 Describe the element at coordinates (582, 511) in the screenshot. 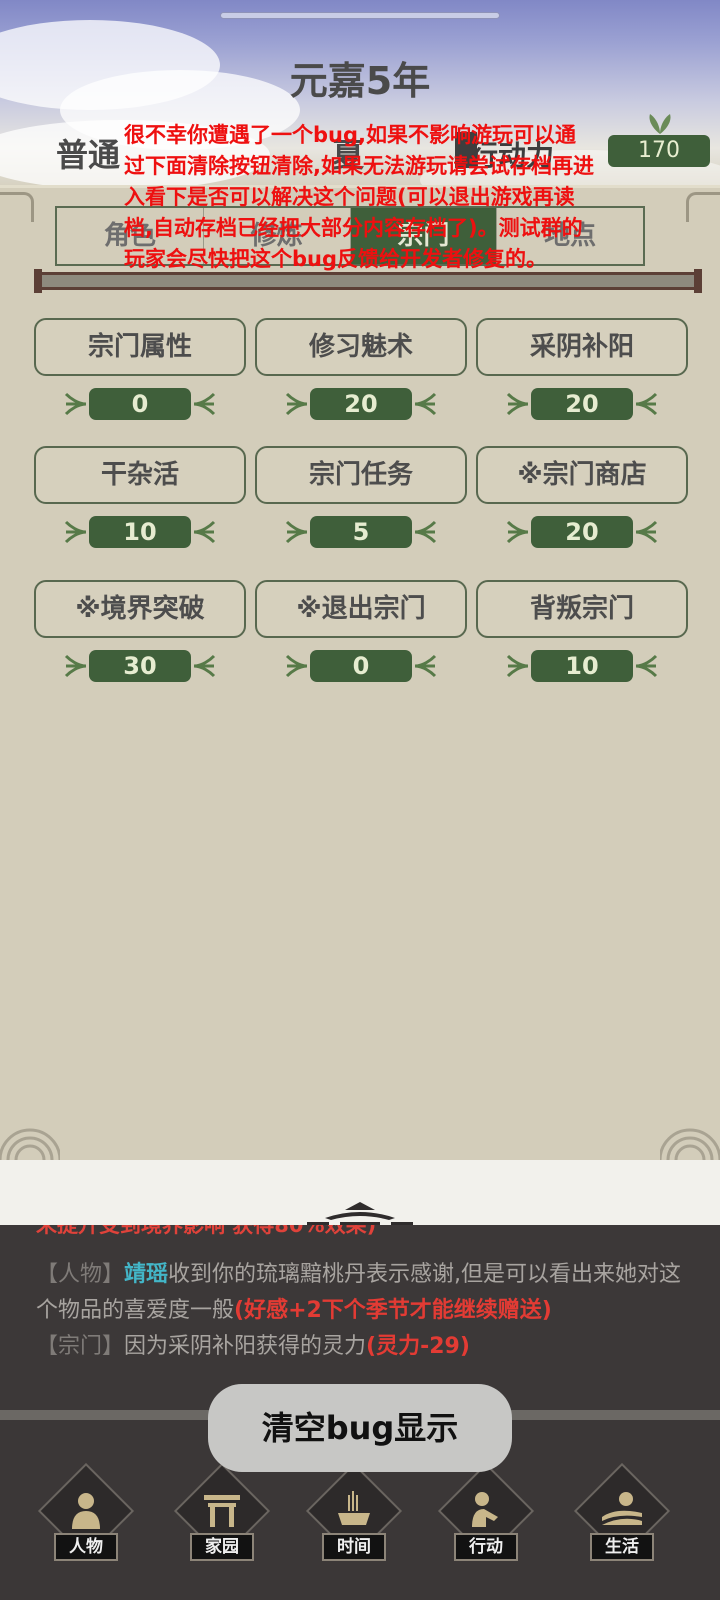

I see `action-card: ※宗门商店 20` at that location.